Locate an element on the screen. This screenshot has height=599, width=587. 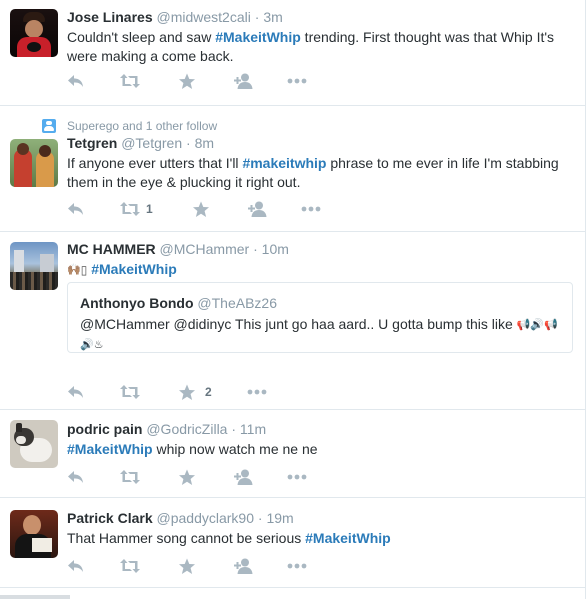
author-handle: @paddyclark90 is located at coordinates (206, 518).